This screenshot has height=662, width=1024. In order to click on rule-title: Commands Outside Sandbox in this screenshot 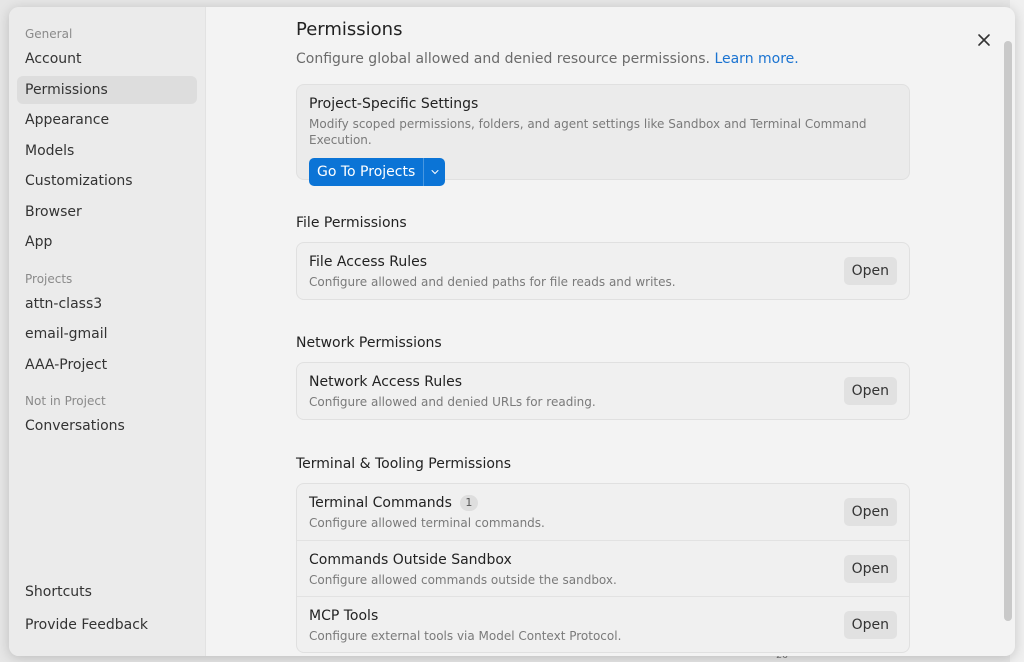, I will do `click(410, 560)`.